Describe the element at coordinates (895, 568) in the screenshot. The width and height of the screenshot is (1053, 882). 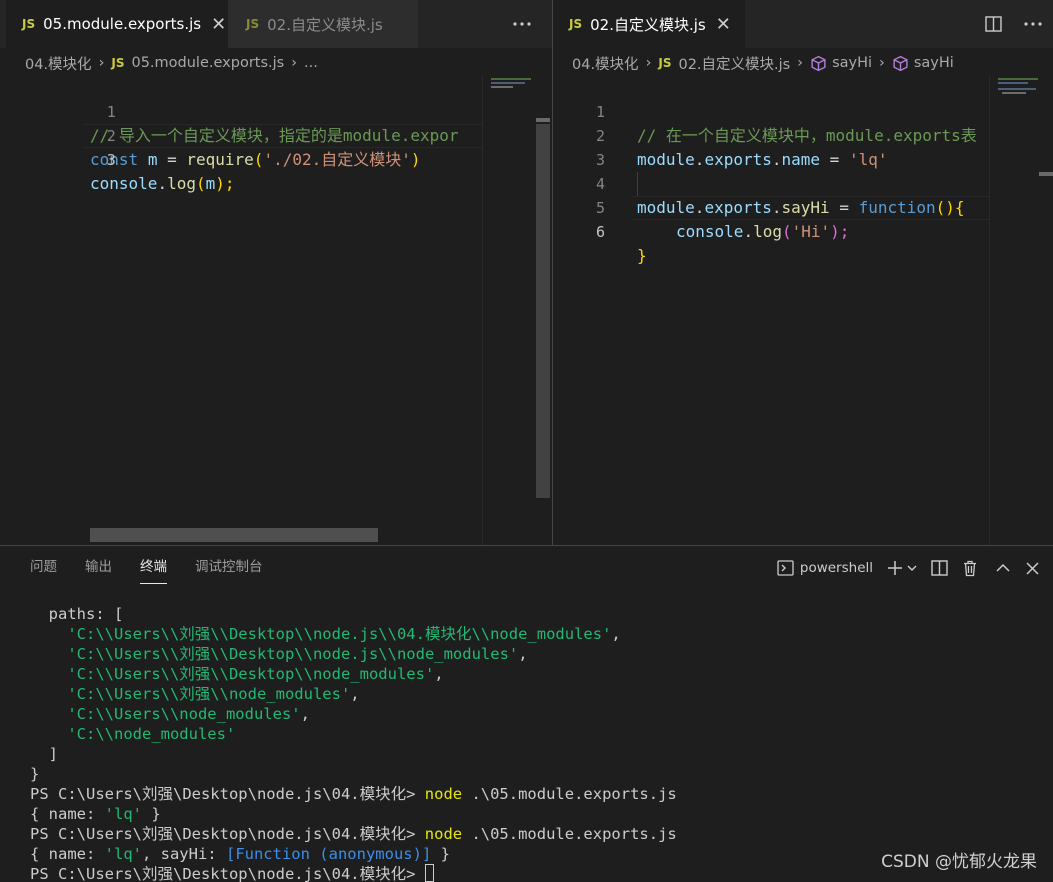
I see `new-terminal-icon` at that location.